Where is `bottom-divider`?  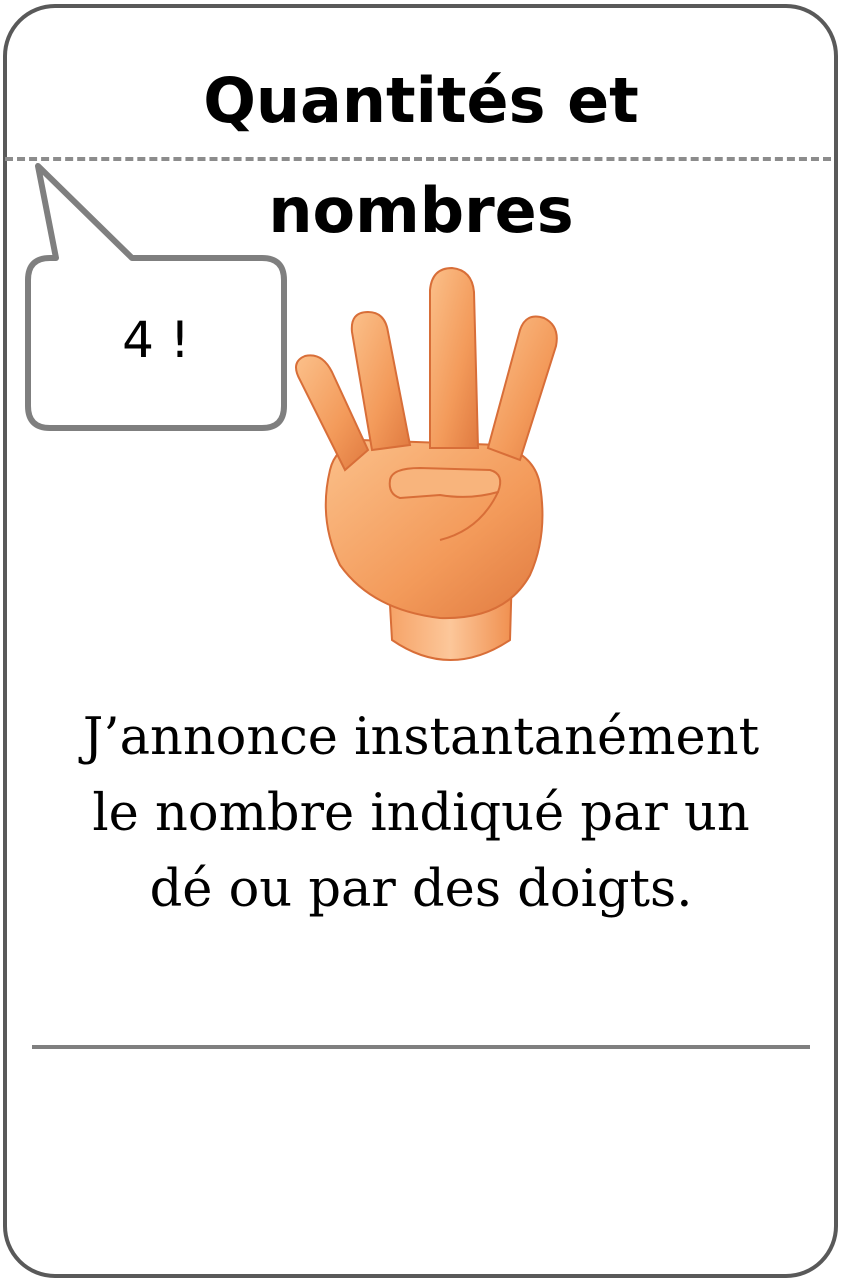
bottom-divider is located at coordinates (421, 1047).